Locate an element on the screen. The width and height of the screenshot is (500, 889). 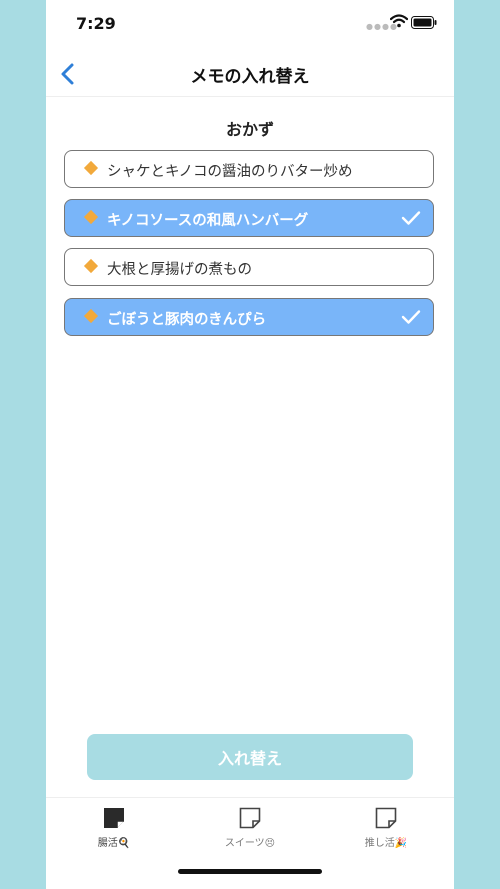
navigation-bar: メモの入れ替え is located at coordinates (250, 73).